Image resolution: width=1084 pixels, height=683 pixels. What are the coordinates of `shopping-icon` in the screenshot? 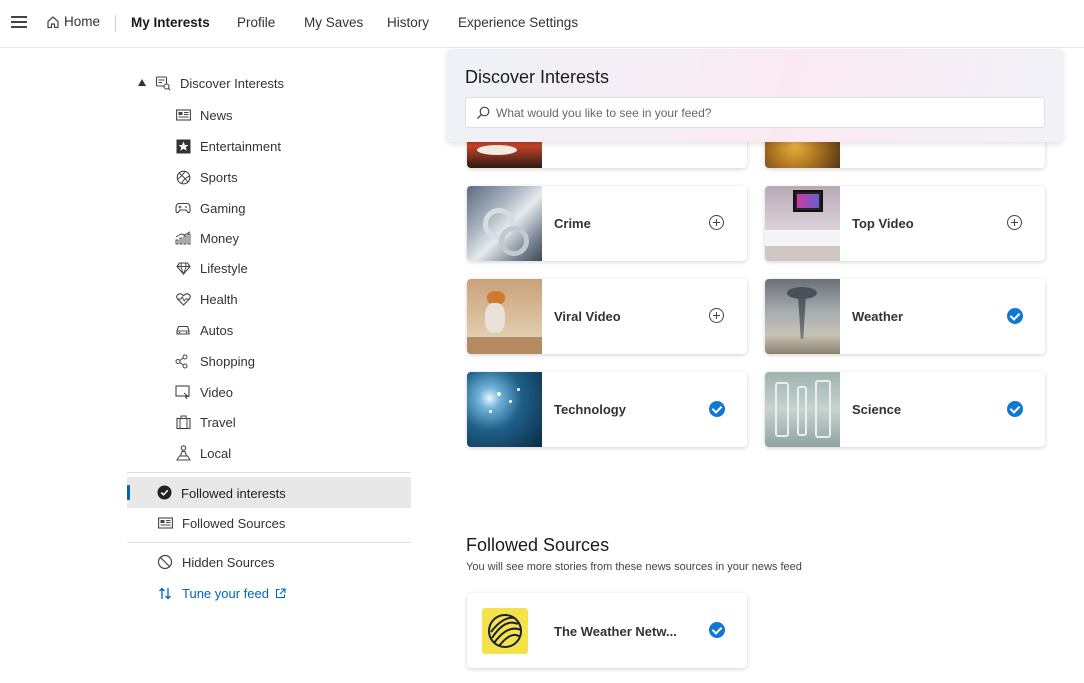 It's located at (183, 361).